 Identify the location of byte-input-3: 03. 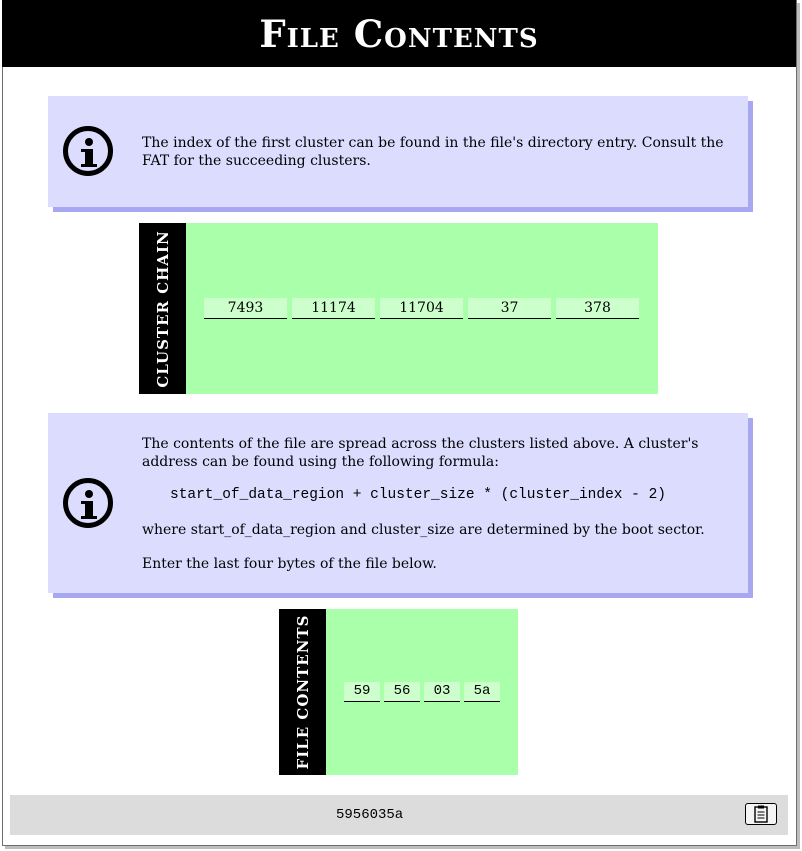
(442, 692).